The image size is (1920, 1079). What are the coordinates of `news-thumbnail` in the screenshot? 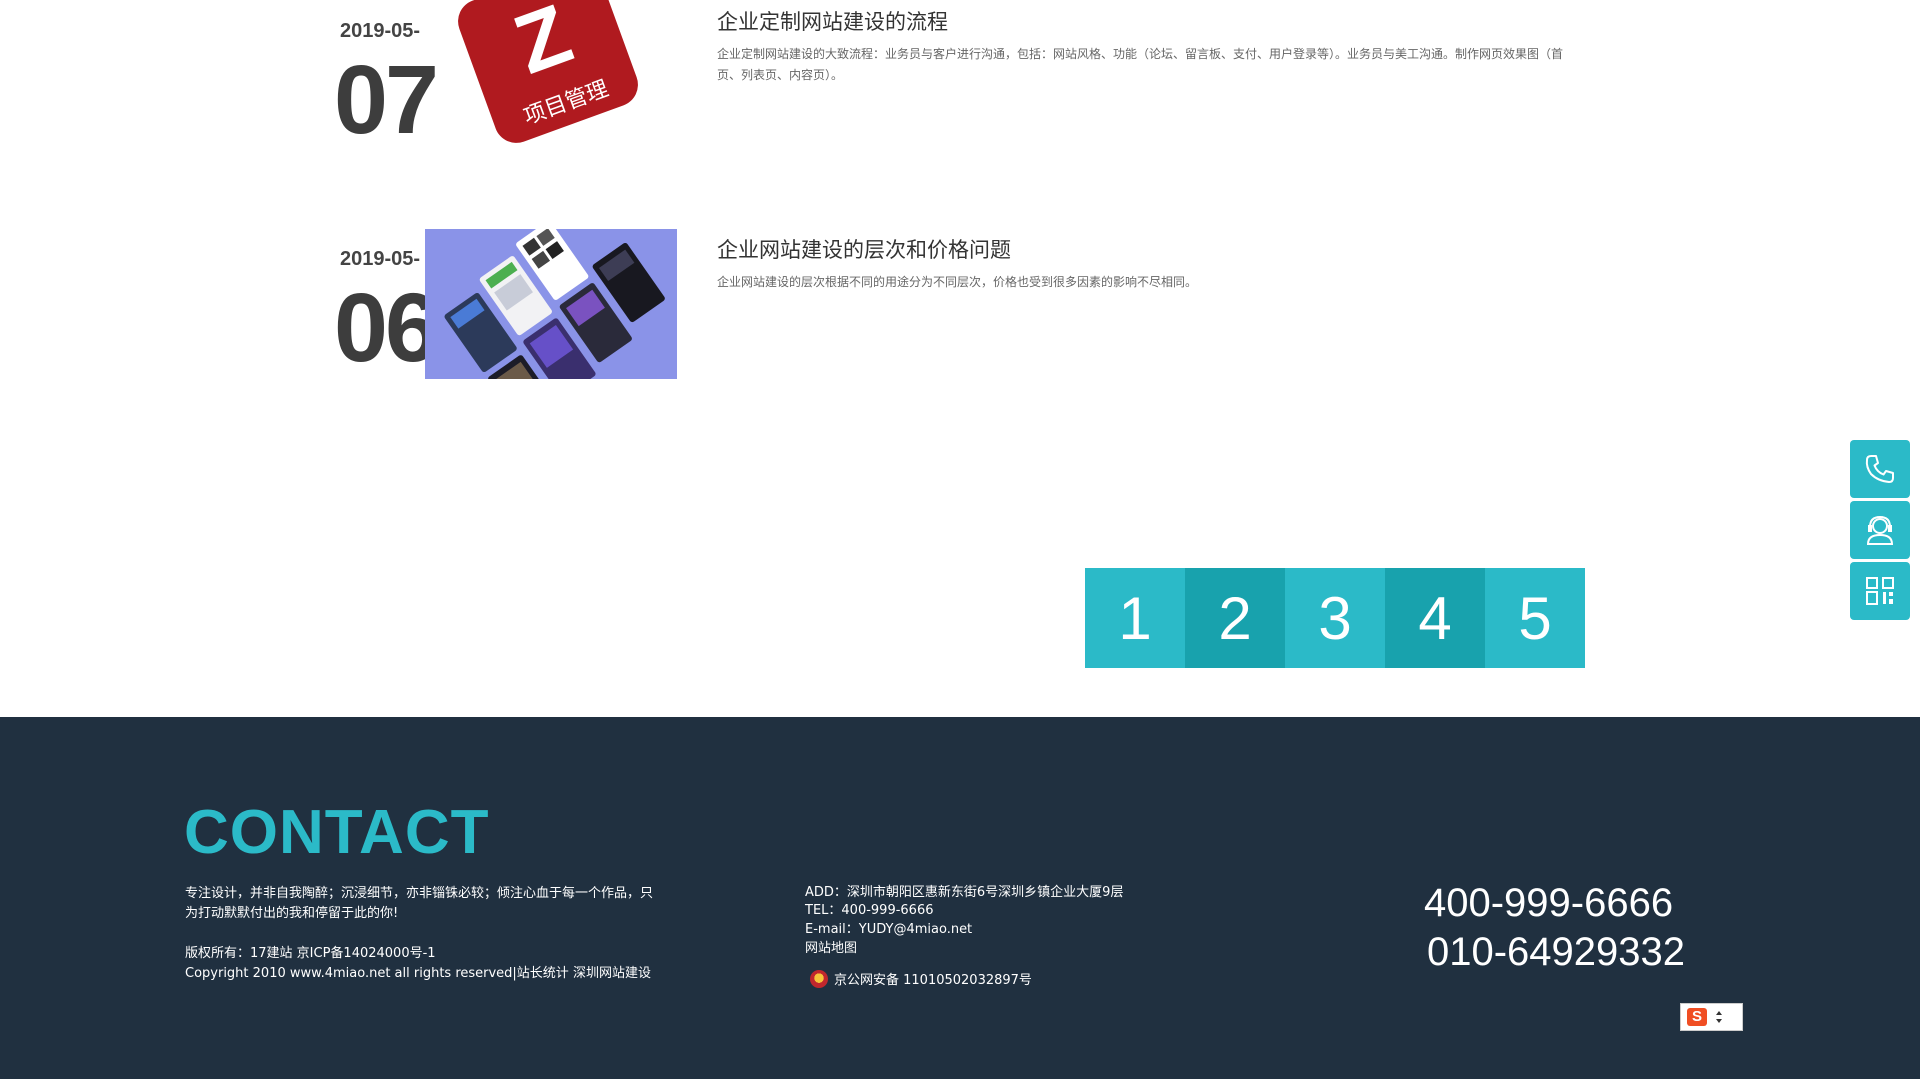 It's located at (551, 304).